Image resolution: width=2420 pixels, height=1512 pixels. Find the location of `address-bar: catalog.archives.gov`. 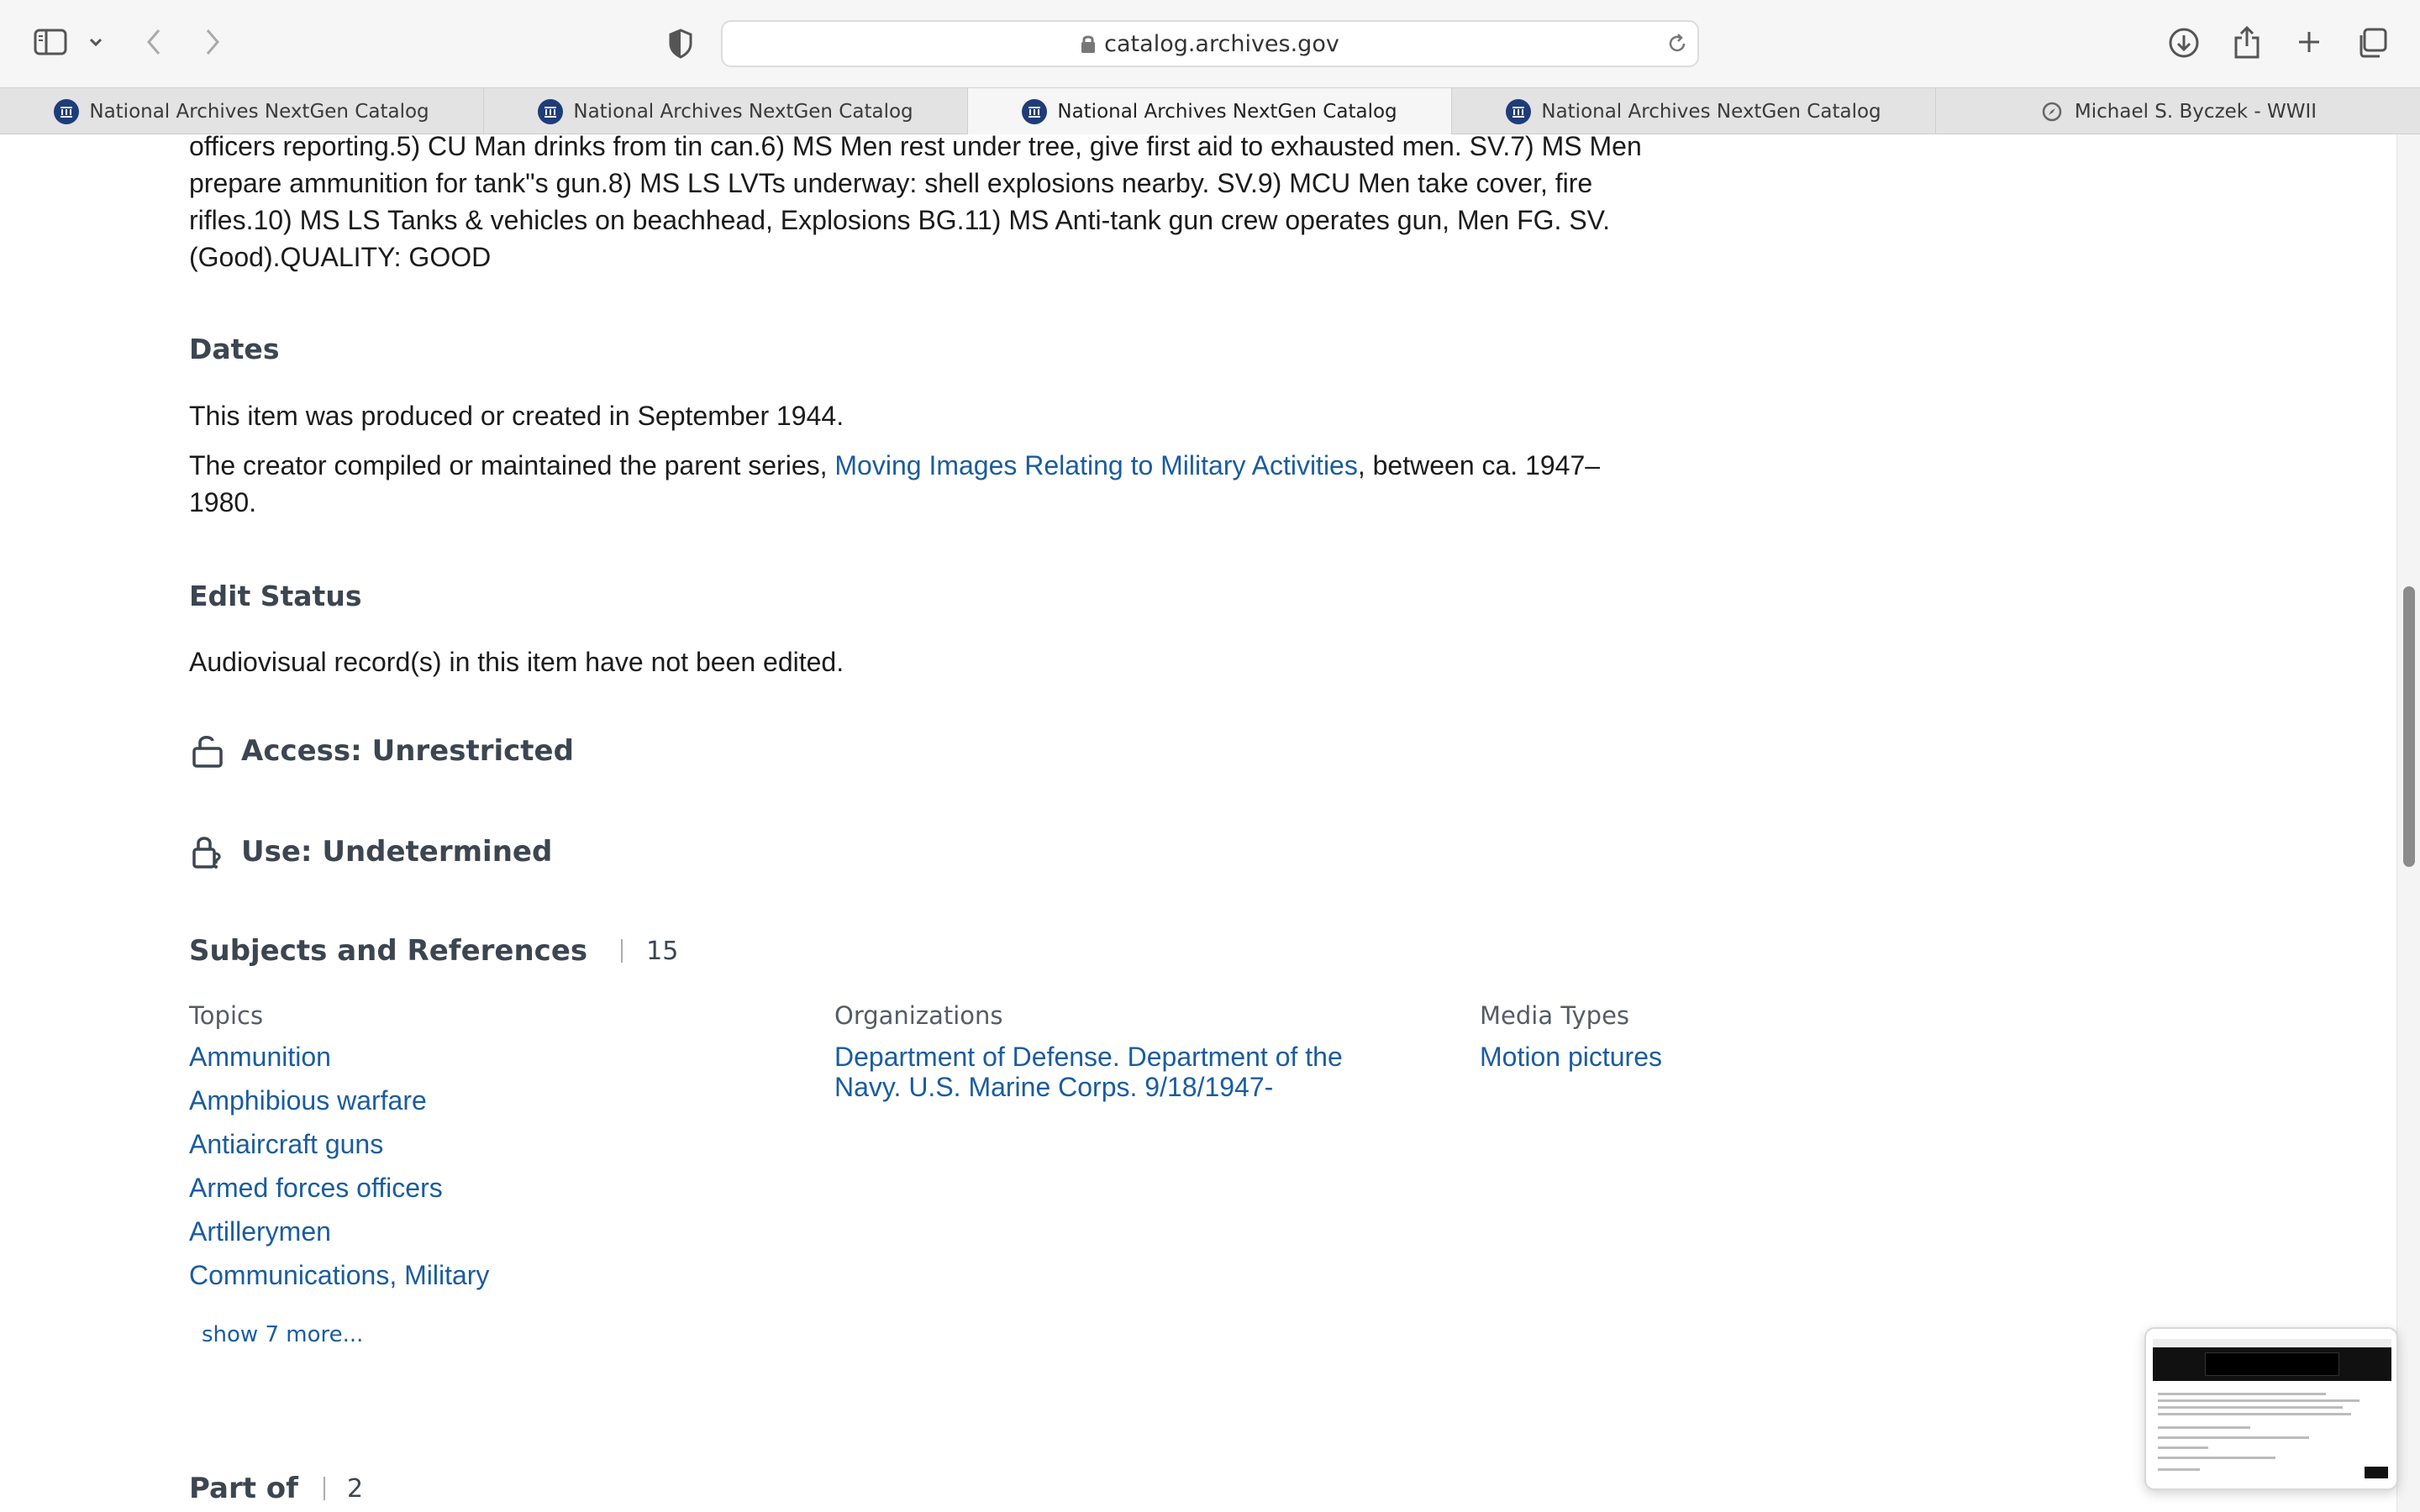

address-bar: catalog.archives.gov is located at coordinates (1210, 43).